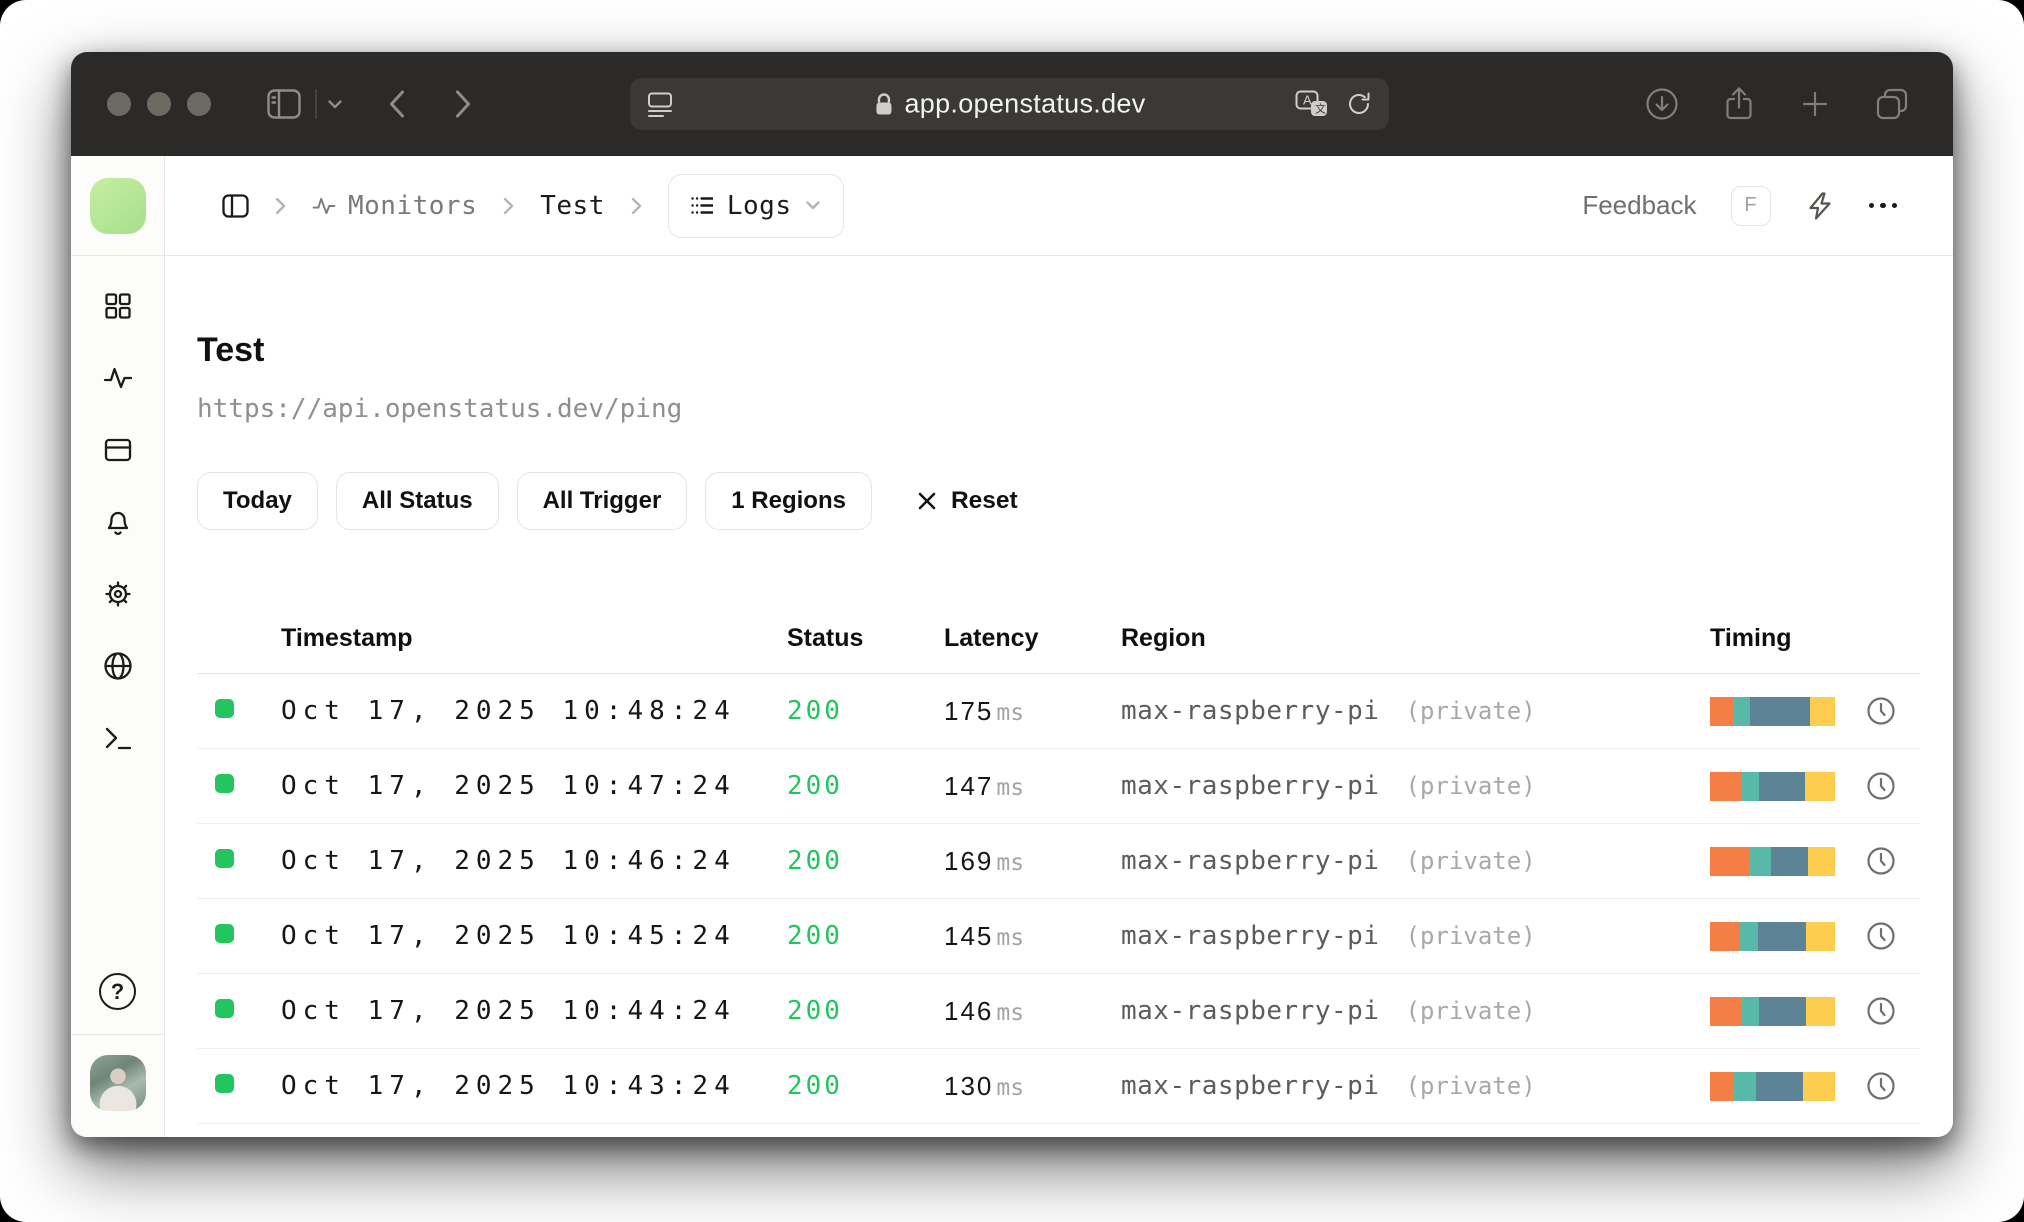 This screenshot has height=1222, width=2024. What do you see at coordinates (1815, 104) in the screenshot?
I see `new-tab-icon` at bounding box center [1815, 104].